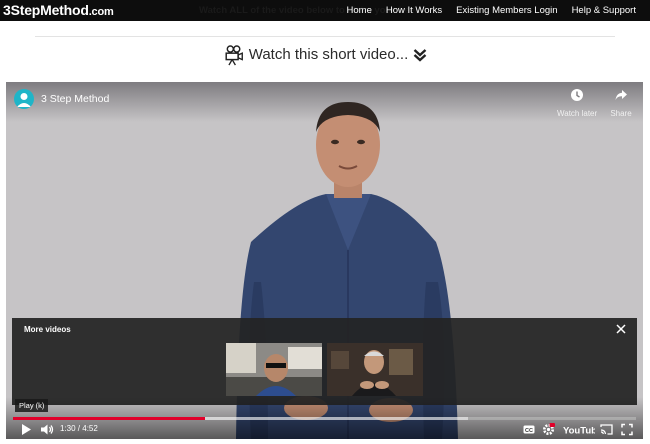  I want to click on logo-prefix: 3, so click(7, 10).